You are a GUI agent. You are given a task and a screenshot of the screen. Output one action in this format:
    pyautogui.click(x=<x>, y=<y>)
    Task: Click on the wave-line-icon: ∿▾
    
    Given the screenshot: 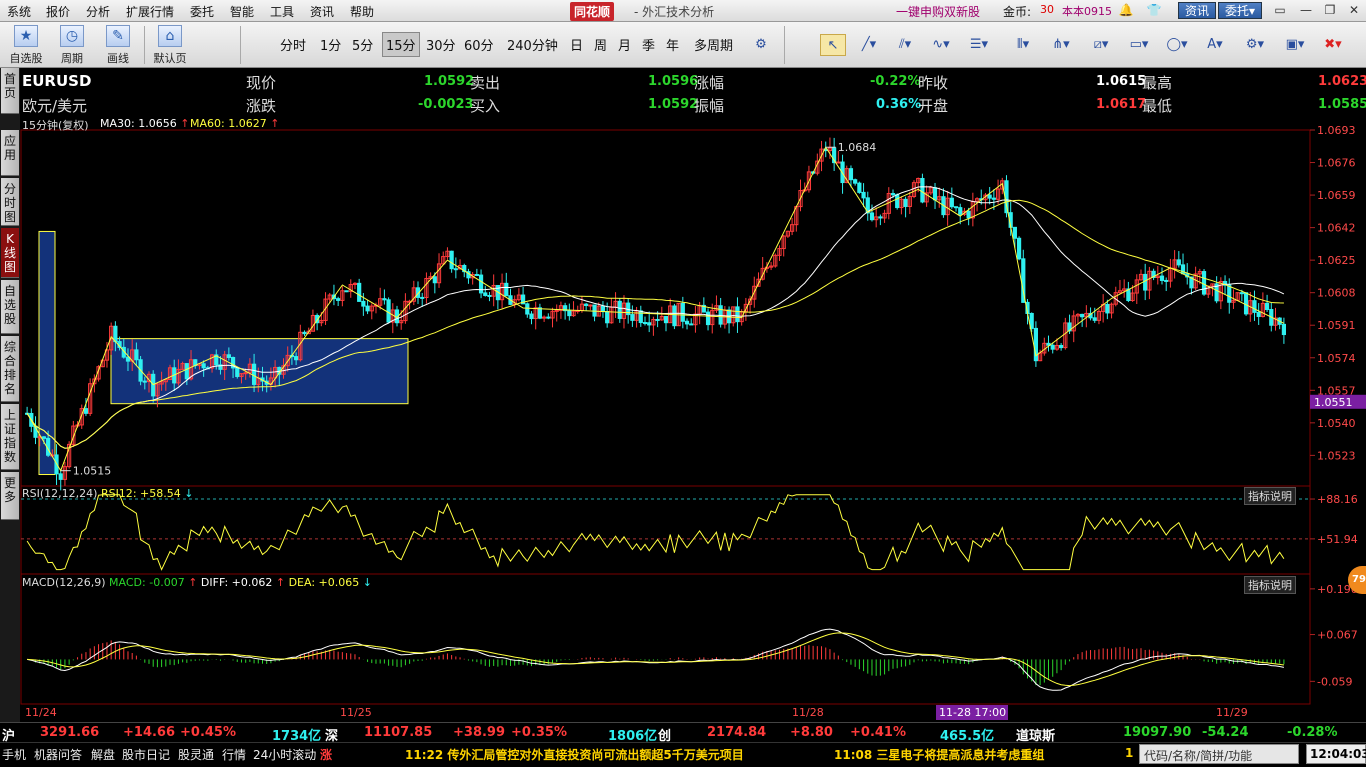 What is the action you would take?
    pyautogui.click(x=941, y=45)
    